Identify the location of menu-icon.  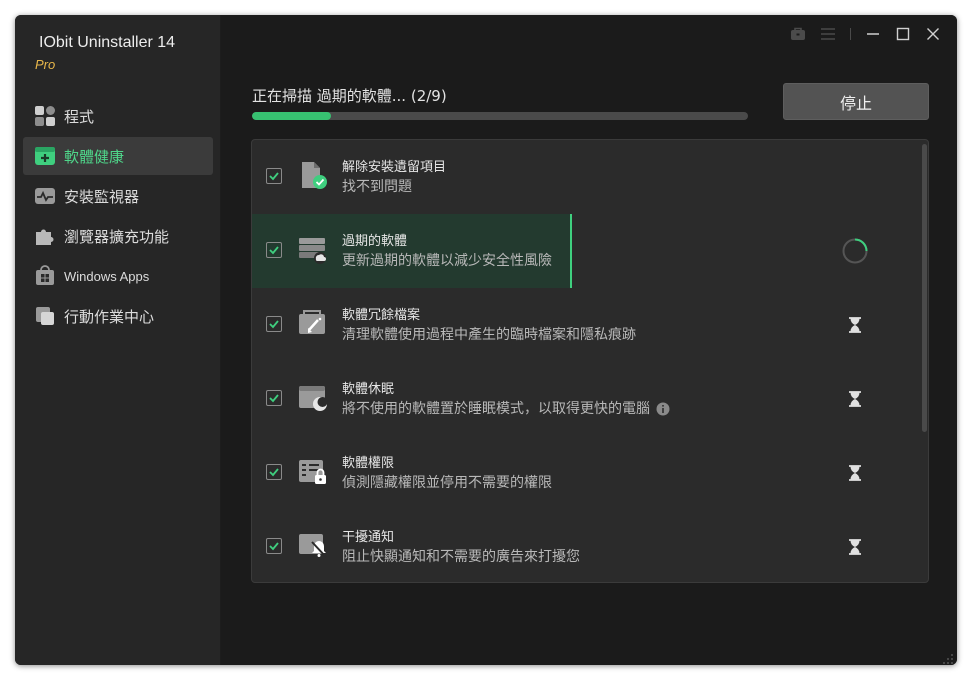
(828, 34).